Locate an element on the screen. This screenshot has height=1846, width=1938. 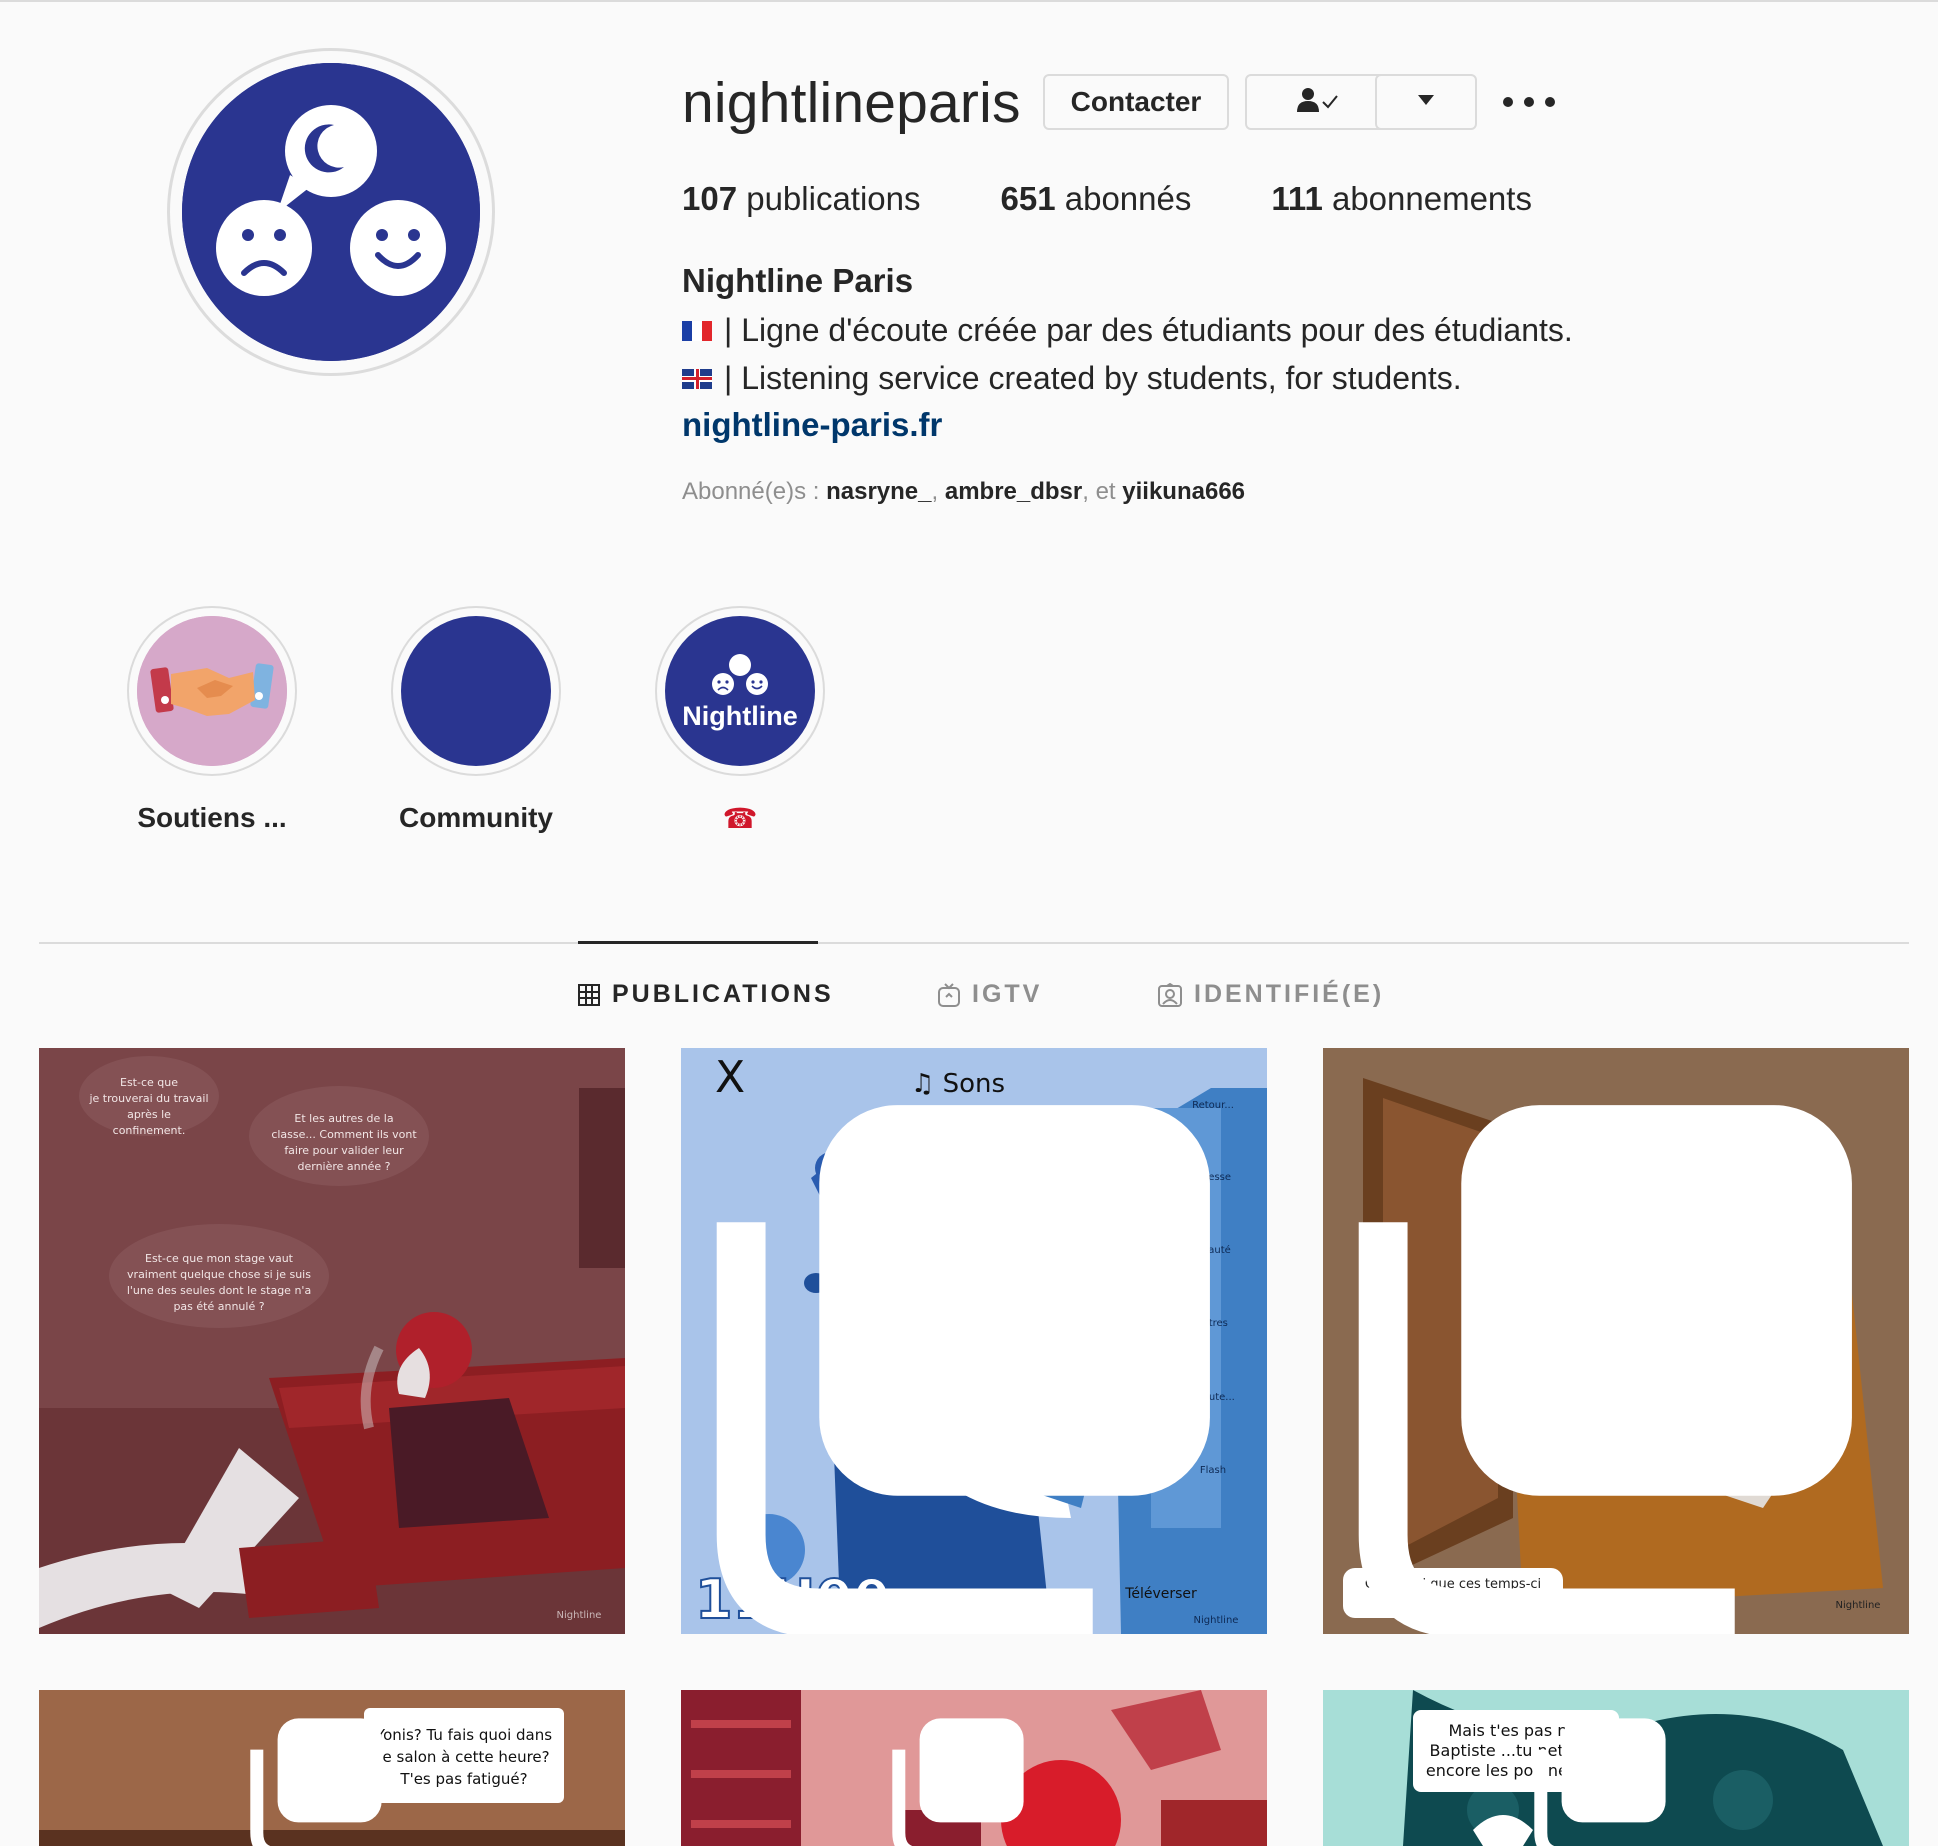
uk-flag-icon is located at coordinates (697, 378).